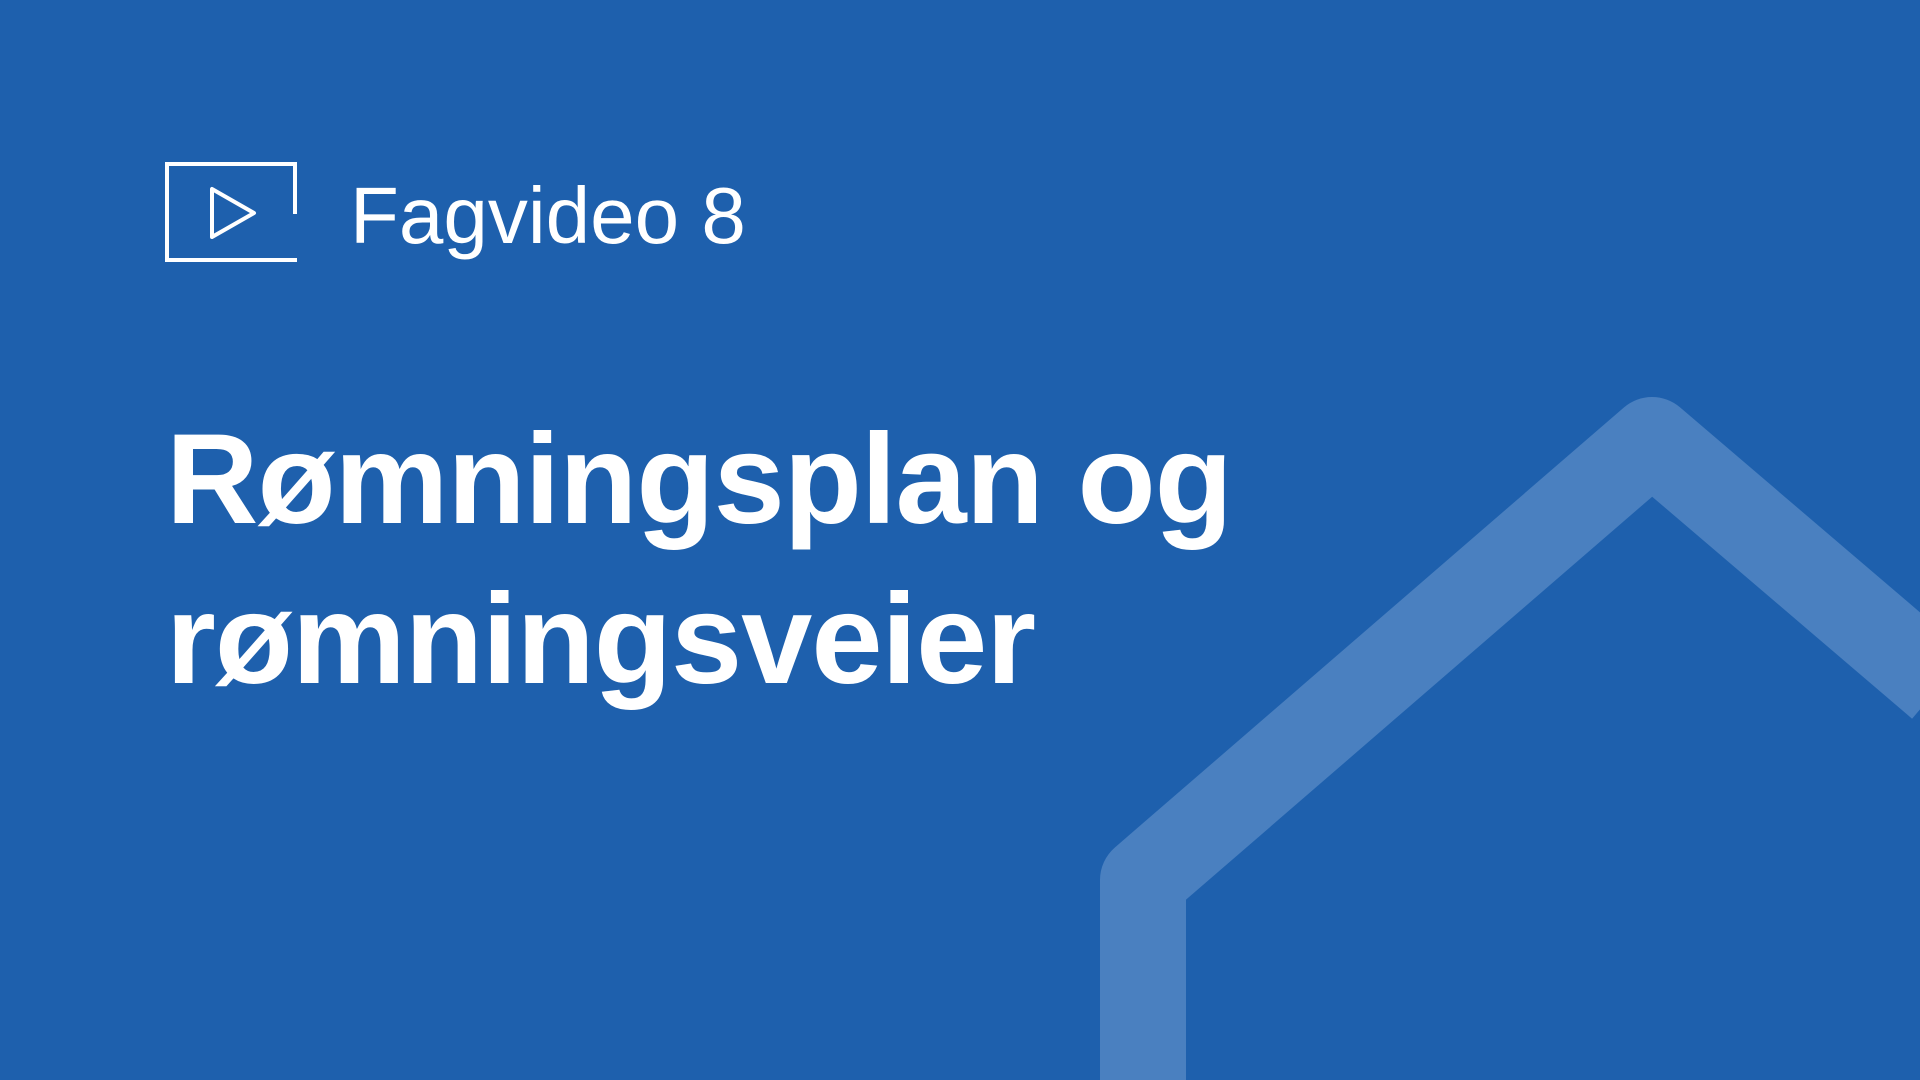 This screenshot has height=1080, width=1920. Describe the element at coordinates (601, 639) in the screenshot. I see `slide-title-line-2: rømningsveier` at that location.